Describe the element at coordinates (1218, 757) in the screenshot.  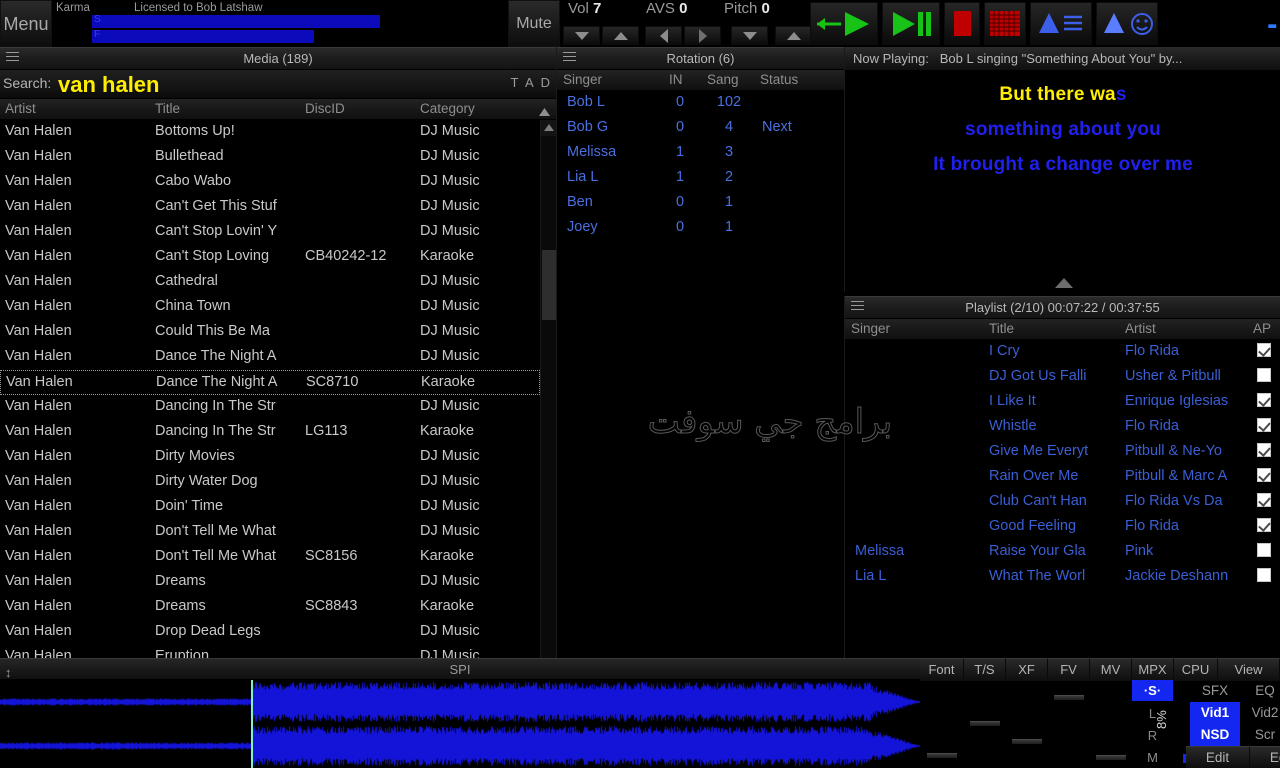
I see `view-button-edit-6: Edit` at that location.